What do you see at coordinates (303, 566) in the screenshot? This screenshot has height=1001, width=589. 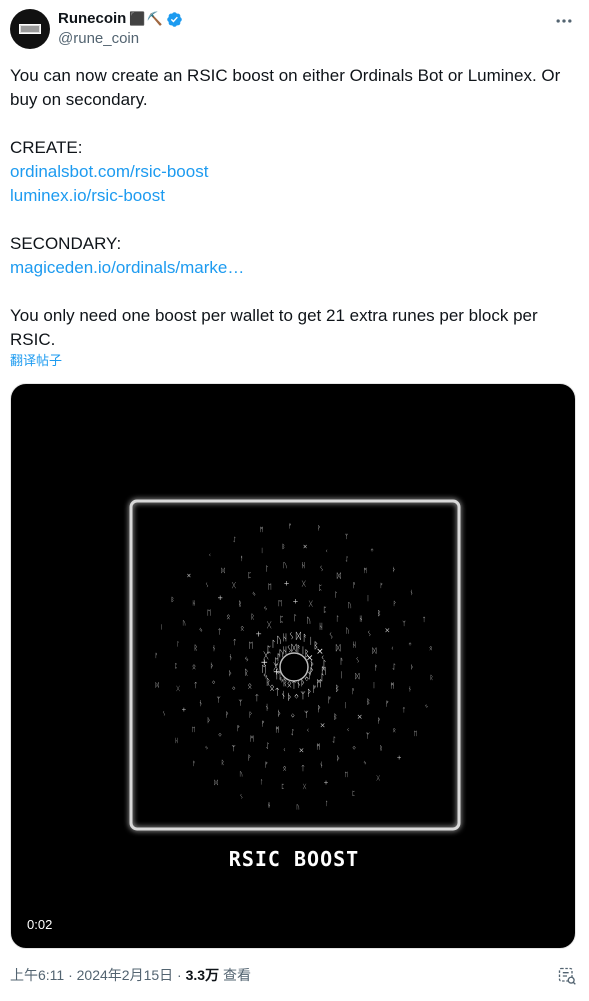 I see `rune-glyph: ᚺ` at bounding box center [303, 566].